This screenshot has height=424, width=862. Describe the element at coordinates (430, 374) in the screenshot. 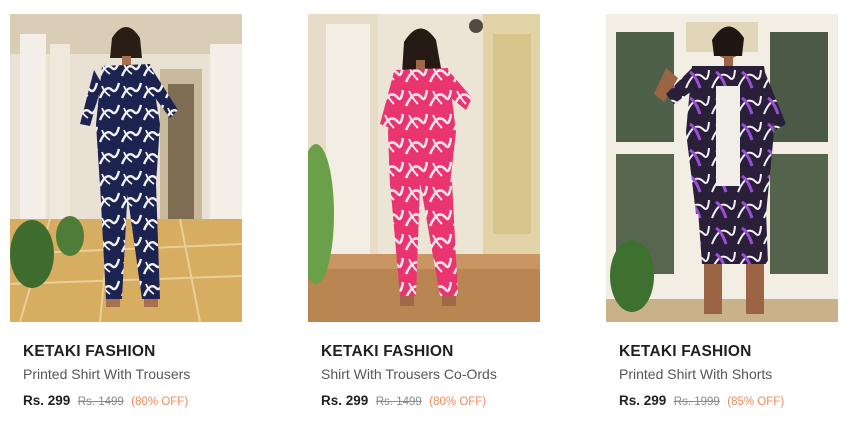

I see `product-title: Shirt With Trousers Co-Ords` at that location.